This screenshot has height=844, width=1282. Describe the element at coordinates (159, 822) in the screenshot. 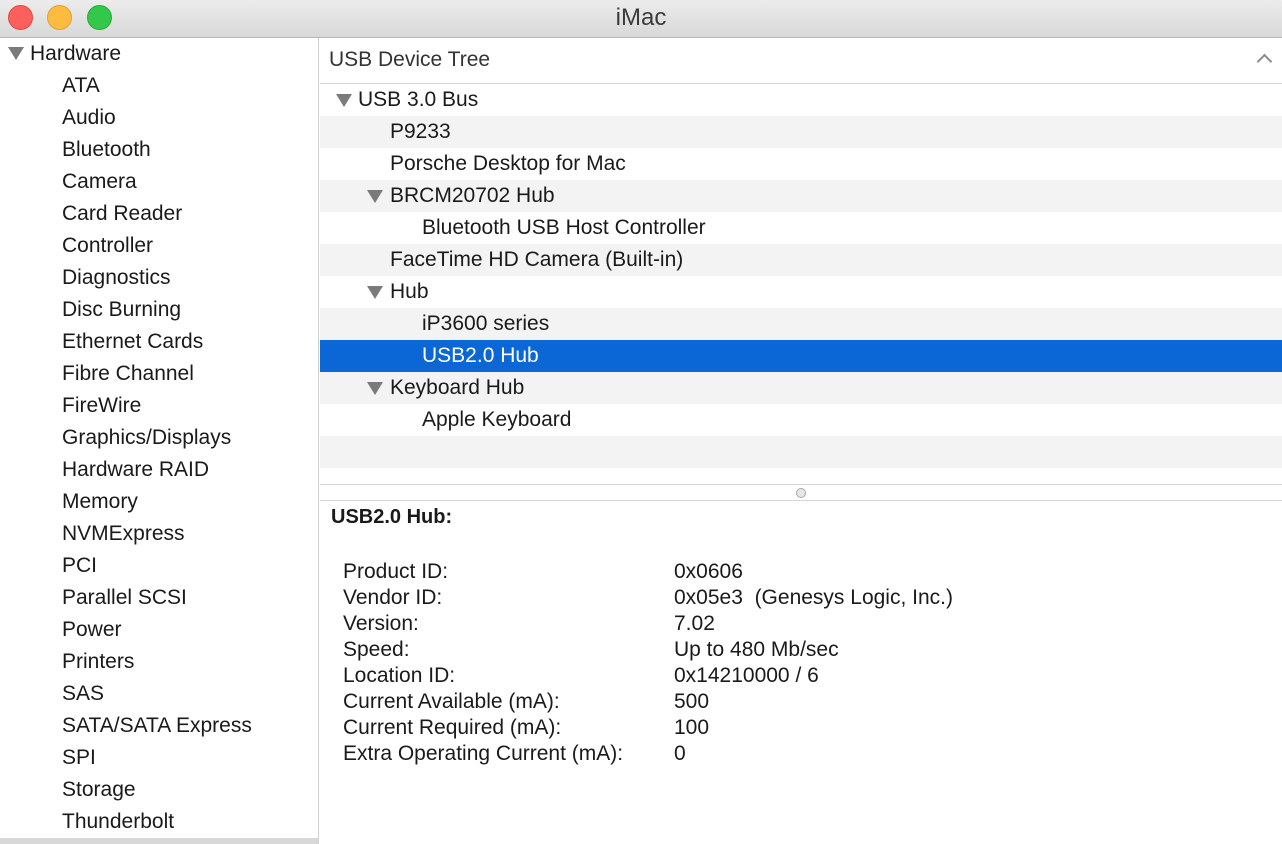

I see `sidebar-item: Thunderbolt` at that location.